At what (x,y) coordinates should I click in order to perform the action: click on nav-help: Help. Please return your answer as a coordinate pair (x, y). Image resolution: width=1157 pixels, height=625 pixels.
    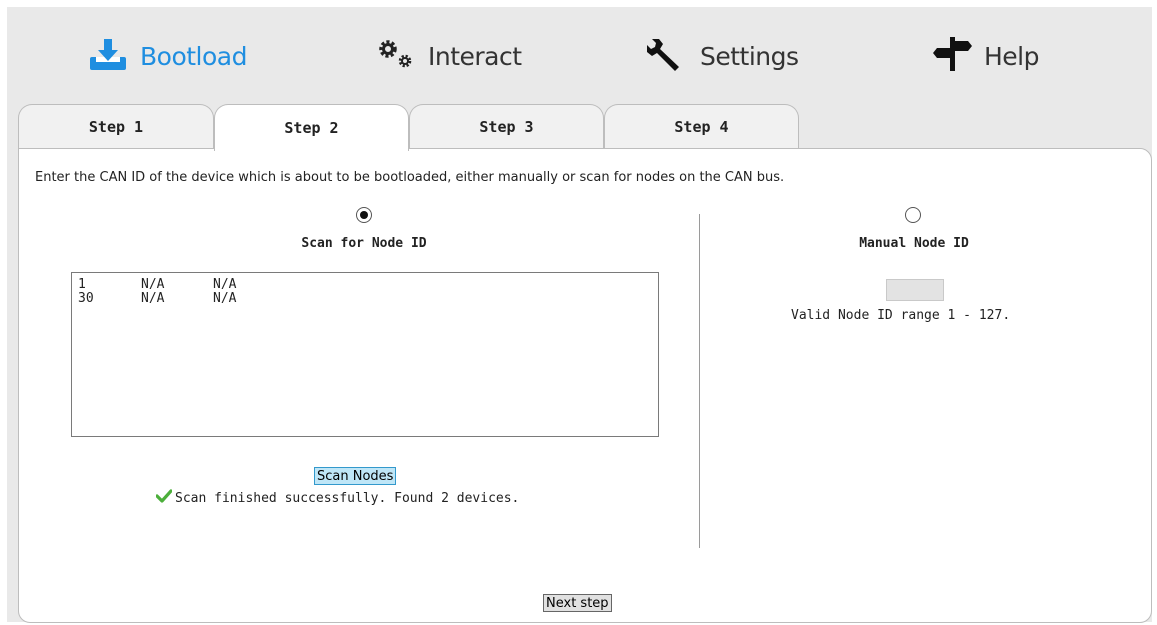
    Looking at the image, I should click on (986, 56).